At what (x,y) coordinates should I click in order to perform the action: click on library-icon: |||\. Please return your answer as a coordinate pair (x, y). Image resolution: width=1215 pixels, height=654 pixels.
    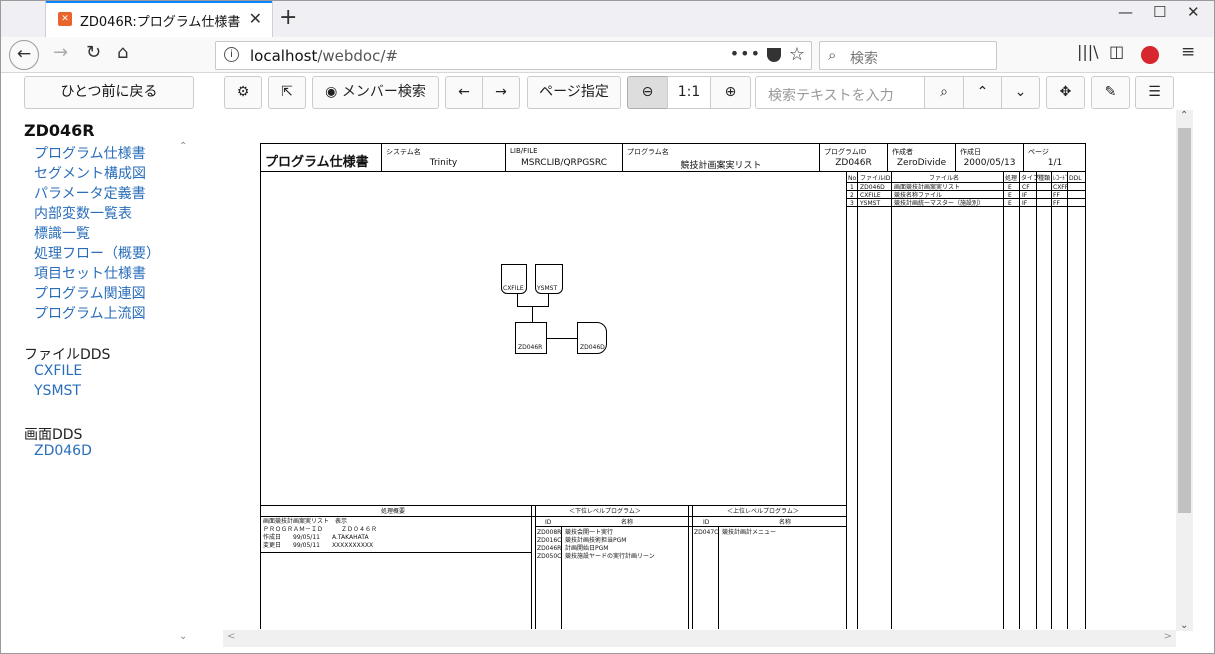
    Looking at the image, I should click on (1088, 51).